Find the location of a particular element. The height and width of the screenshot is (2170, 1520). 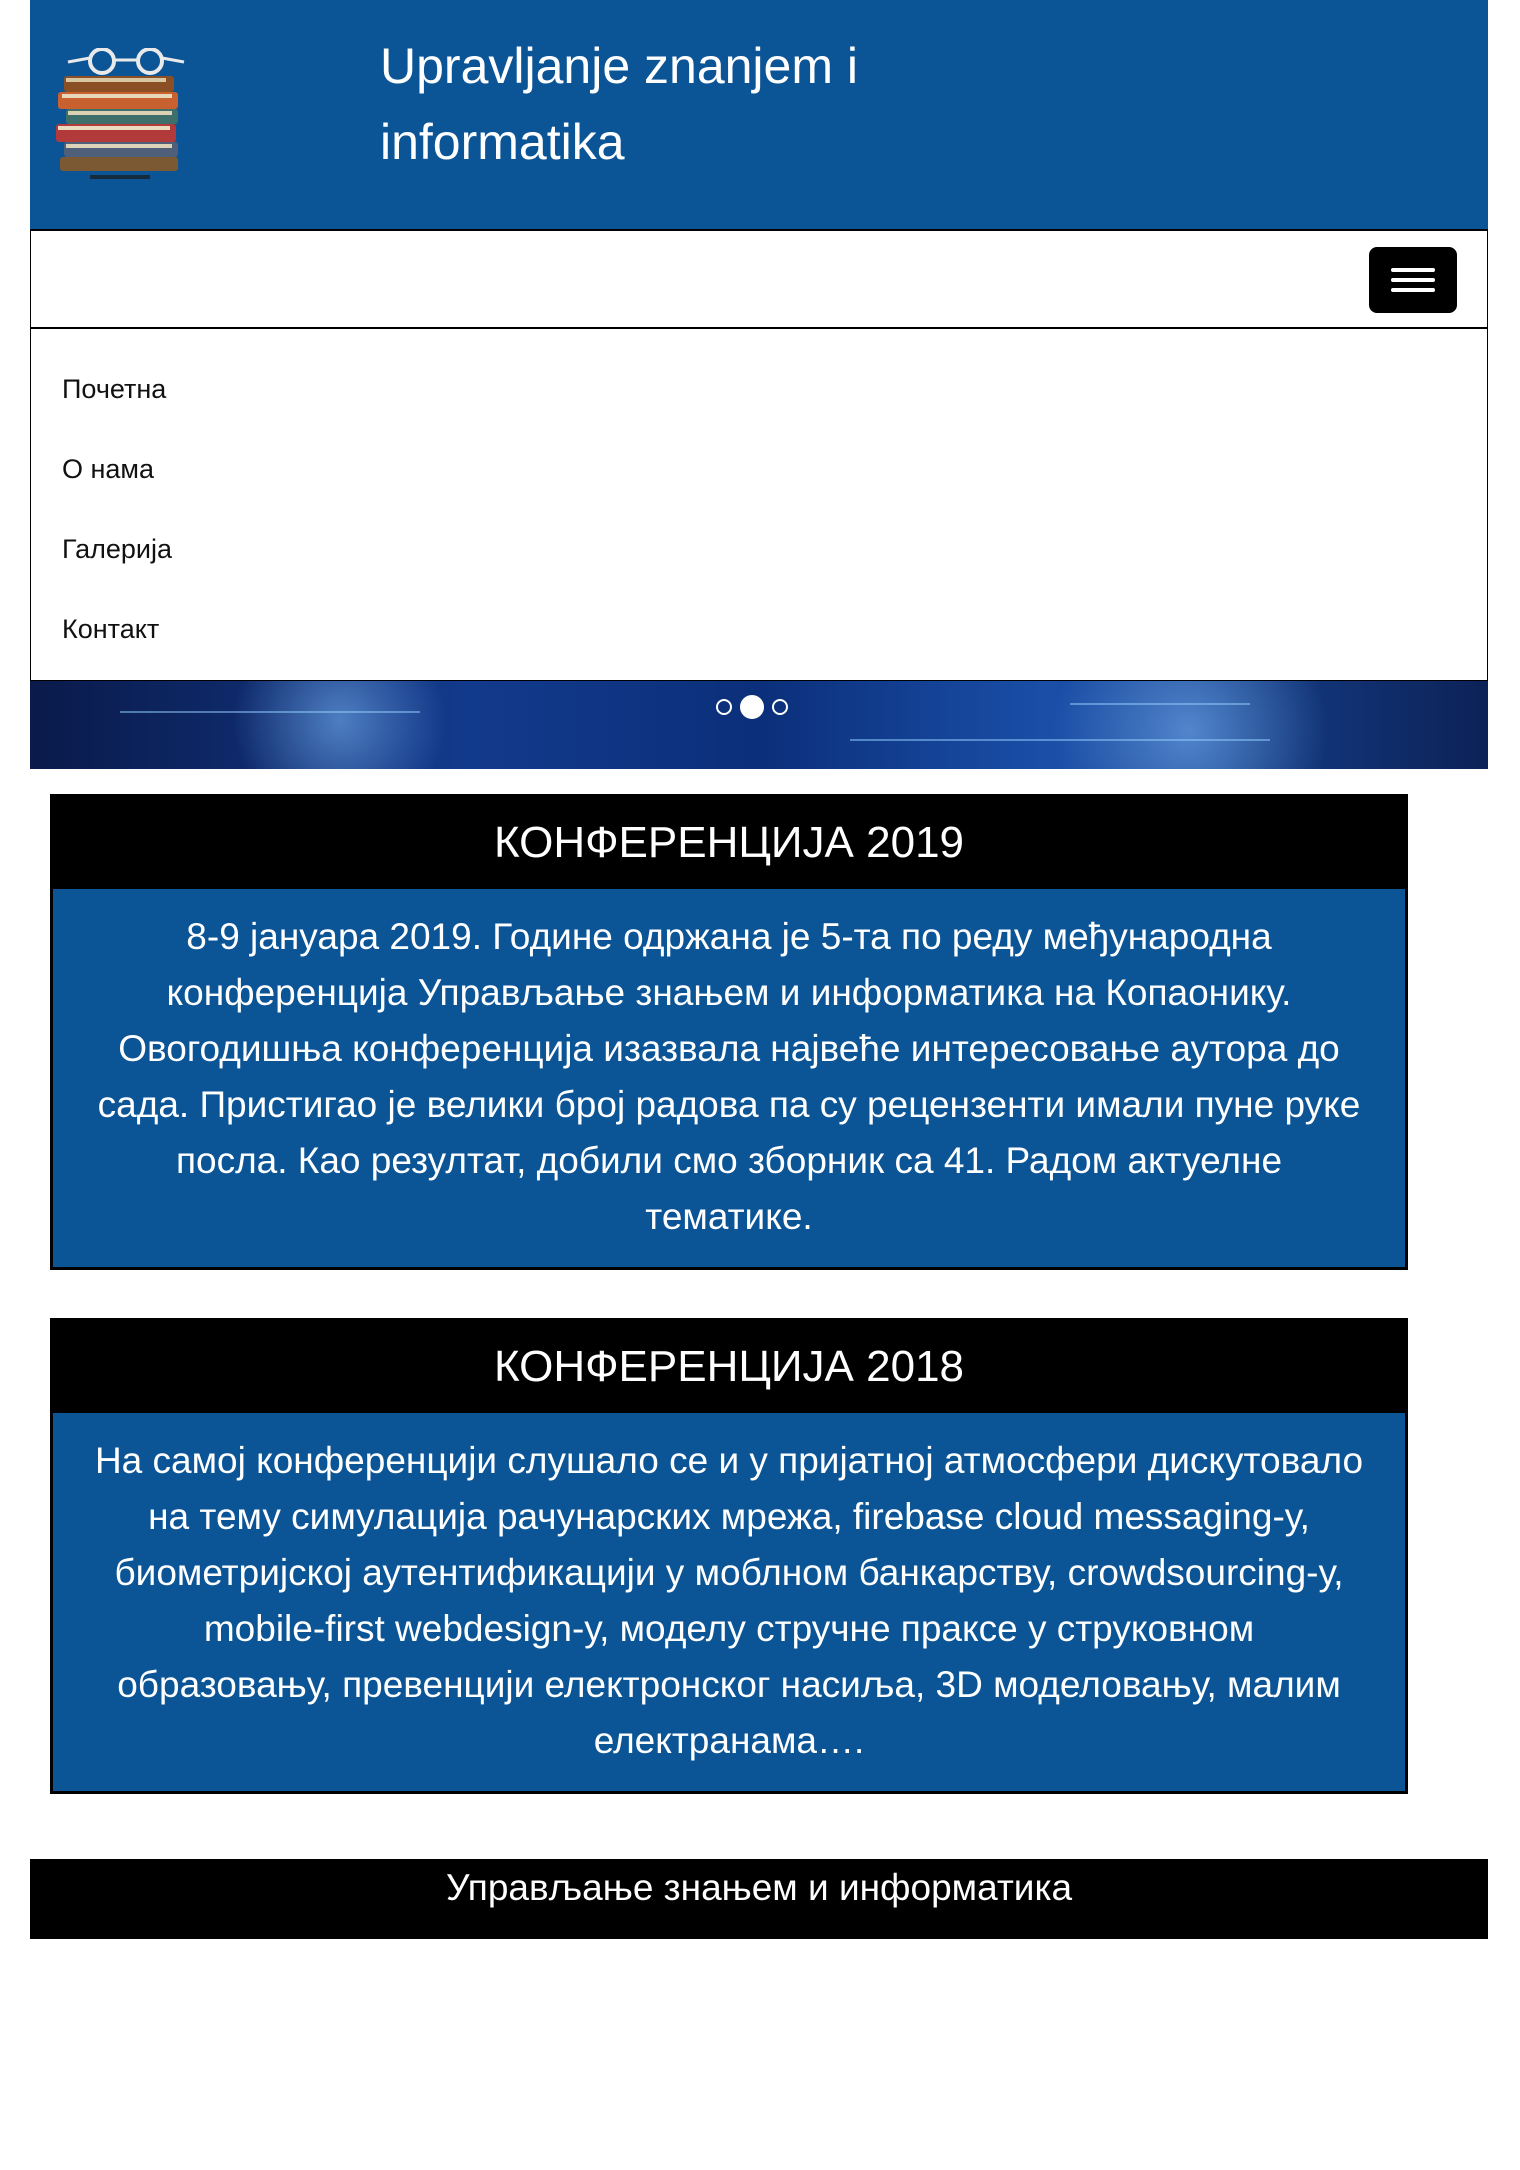

books-icon is located at coordinates (120, 113).